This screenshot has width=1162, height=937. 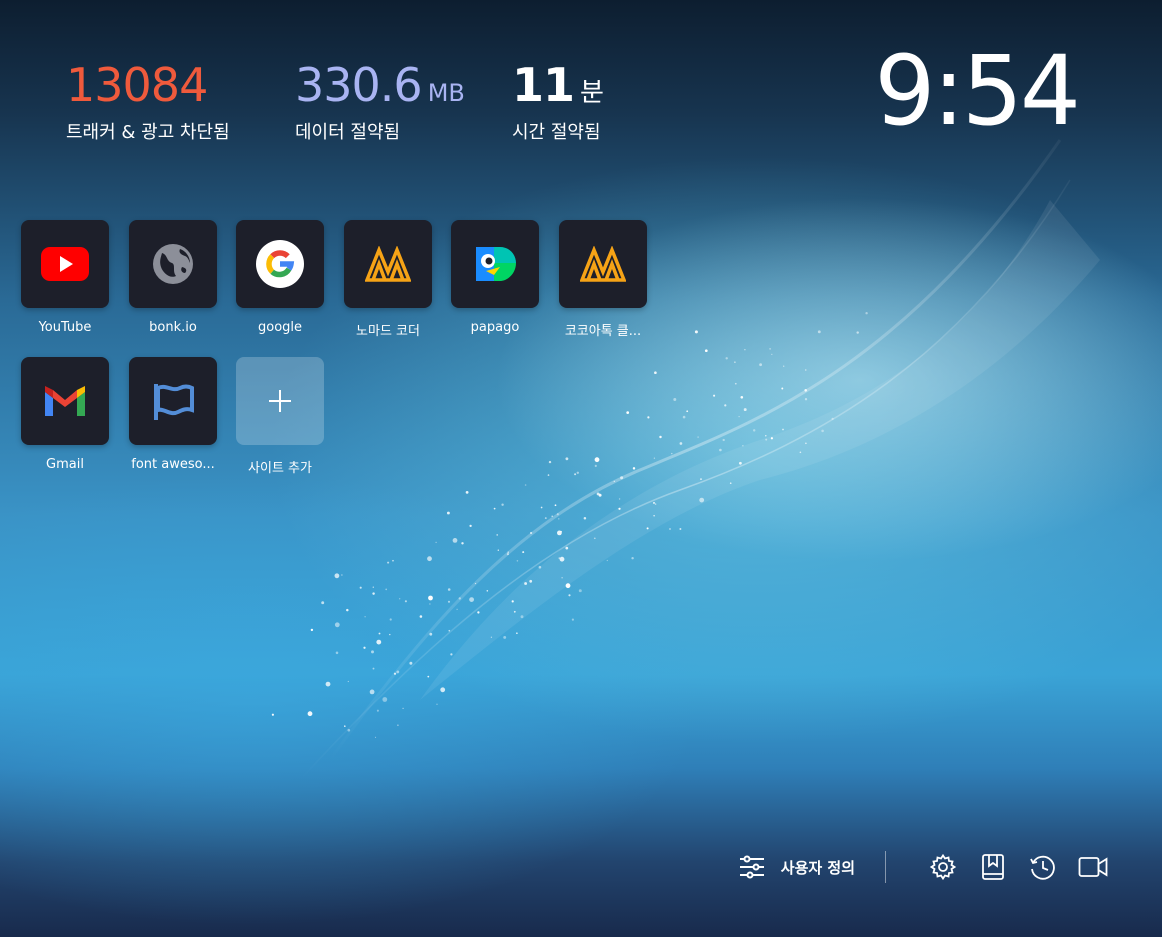 I want to click on tile-label: Gmail, so click(x=65, y=464).